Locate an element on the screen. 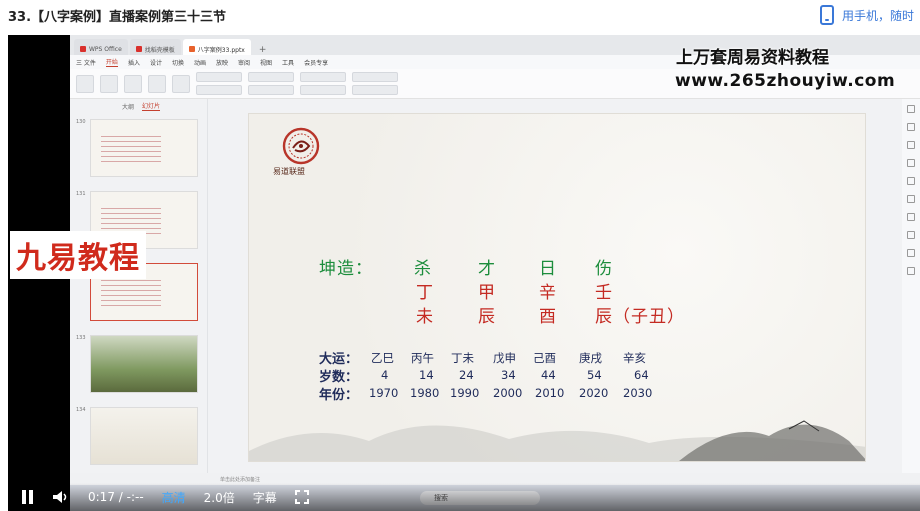  stem-hour: 壬 is located at coordinates (604, 293).